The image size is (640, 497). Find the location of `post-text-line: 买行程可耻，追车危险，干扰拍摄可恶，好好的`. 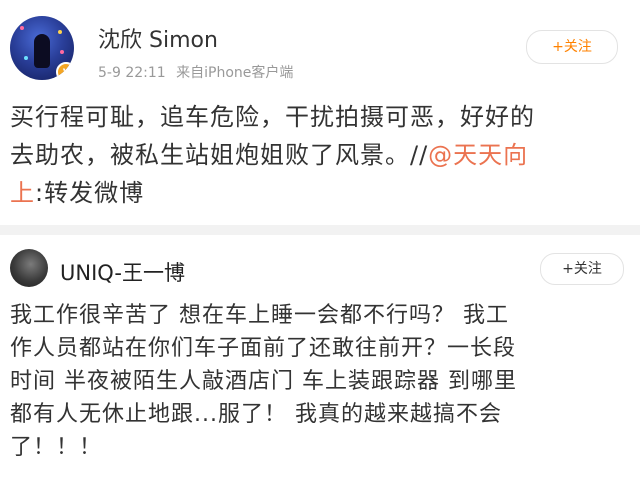

post-text-line: 买行程可耻，追车危险，干扰拍摄可恶，好好的 is located at coordinates (272, 117).